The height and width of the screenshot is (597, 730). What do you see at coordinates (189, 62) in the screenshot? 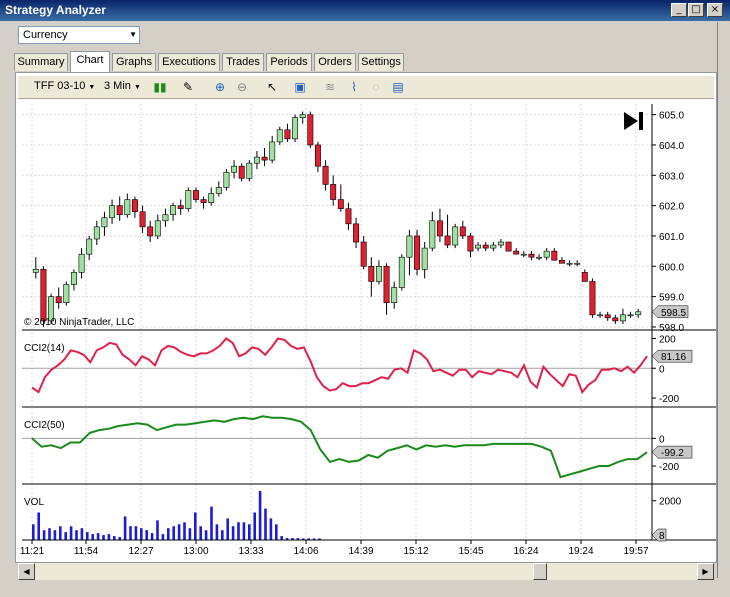
I see `tab-executions: Executions` at bounding box center [189, 62].